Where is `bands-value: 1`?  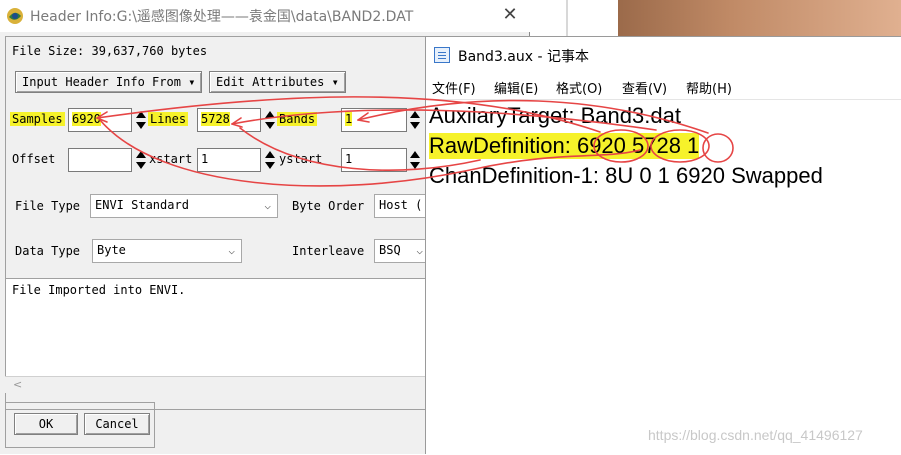 bands-value: 1 is located at coordinates (349, 119).